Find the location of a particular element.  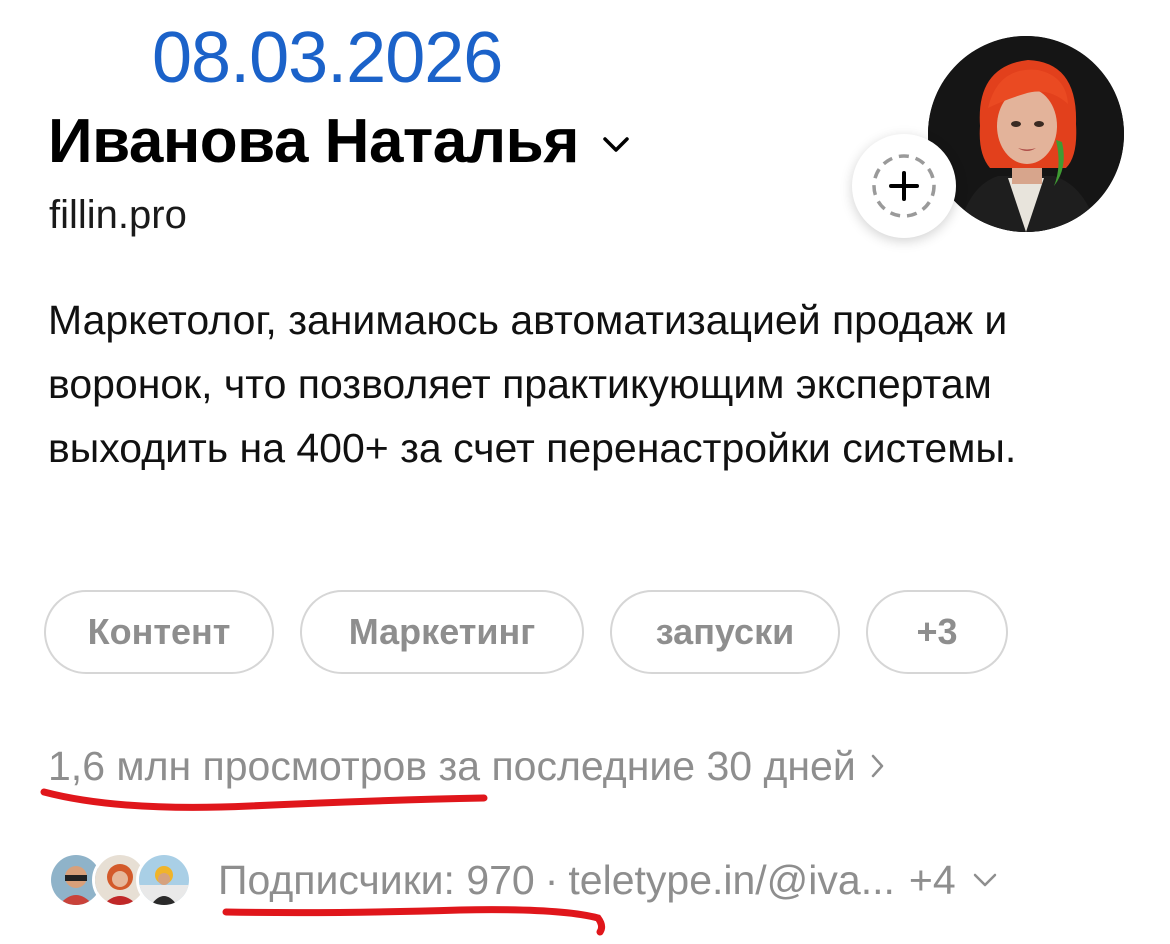

profile-name-switcher: Иванова Наталья is located at coordinates (339, 142).